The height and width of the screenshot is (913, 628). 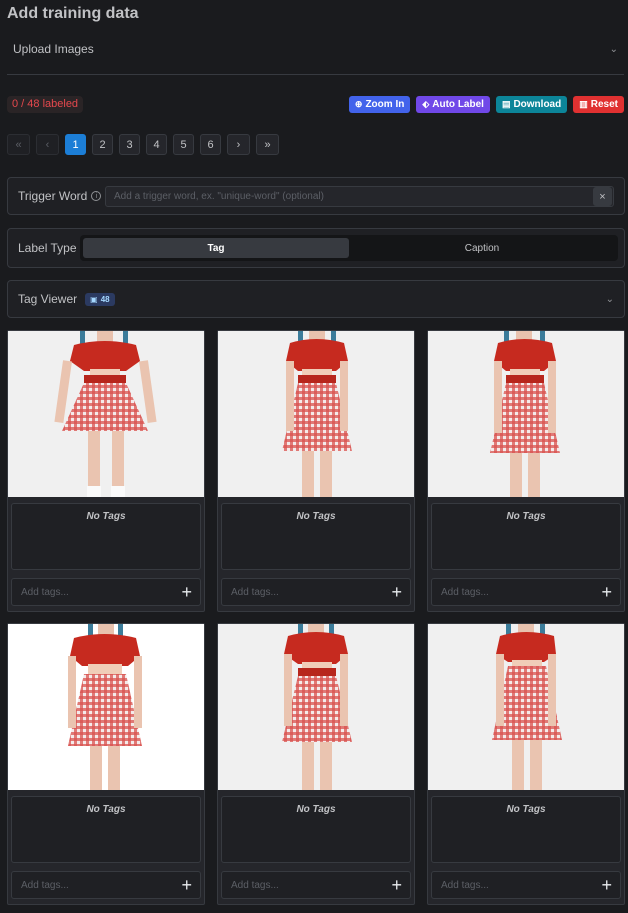 I want to click on tag-icon: ⬖, so click(x=426, y=104).